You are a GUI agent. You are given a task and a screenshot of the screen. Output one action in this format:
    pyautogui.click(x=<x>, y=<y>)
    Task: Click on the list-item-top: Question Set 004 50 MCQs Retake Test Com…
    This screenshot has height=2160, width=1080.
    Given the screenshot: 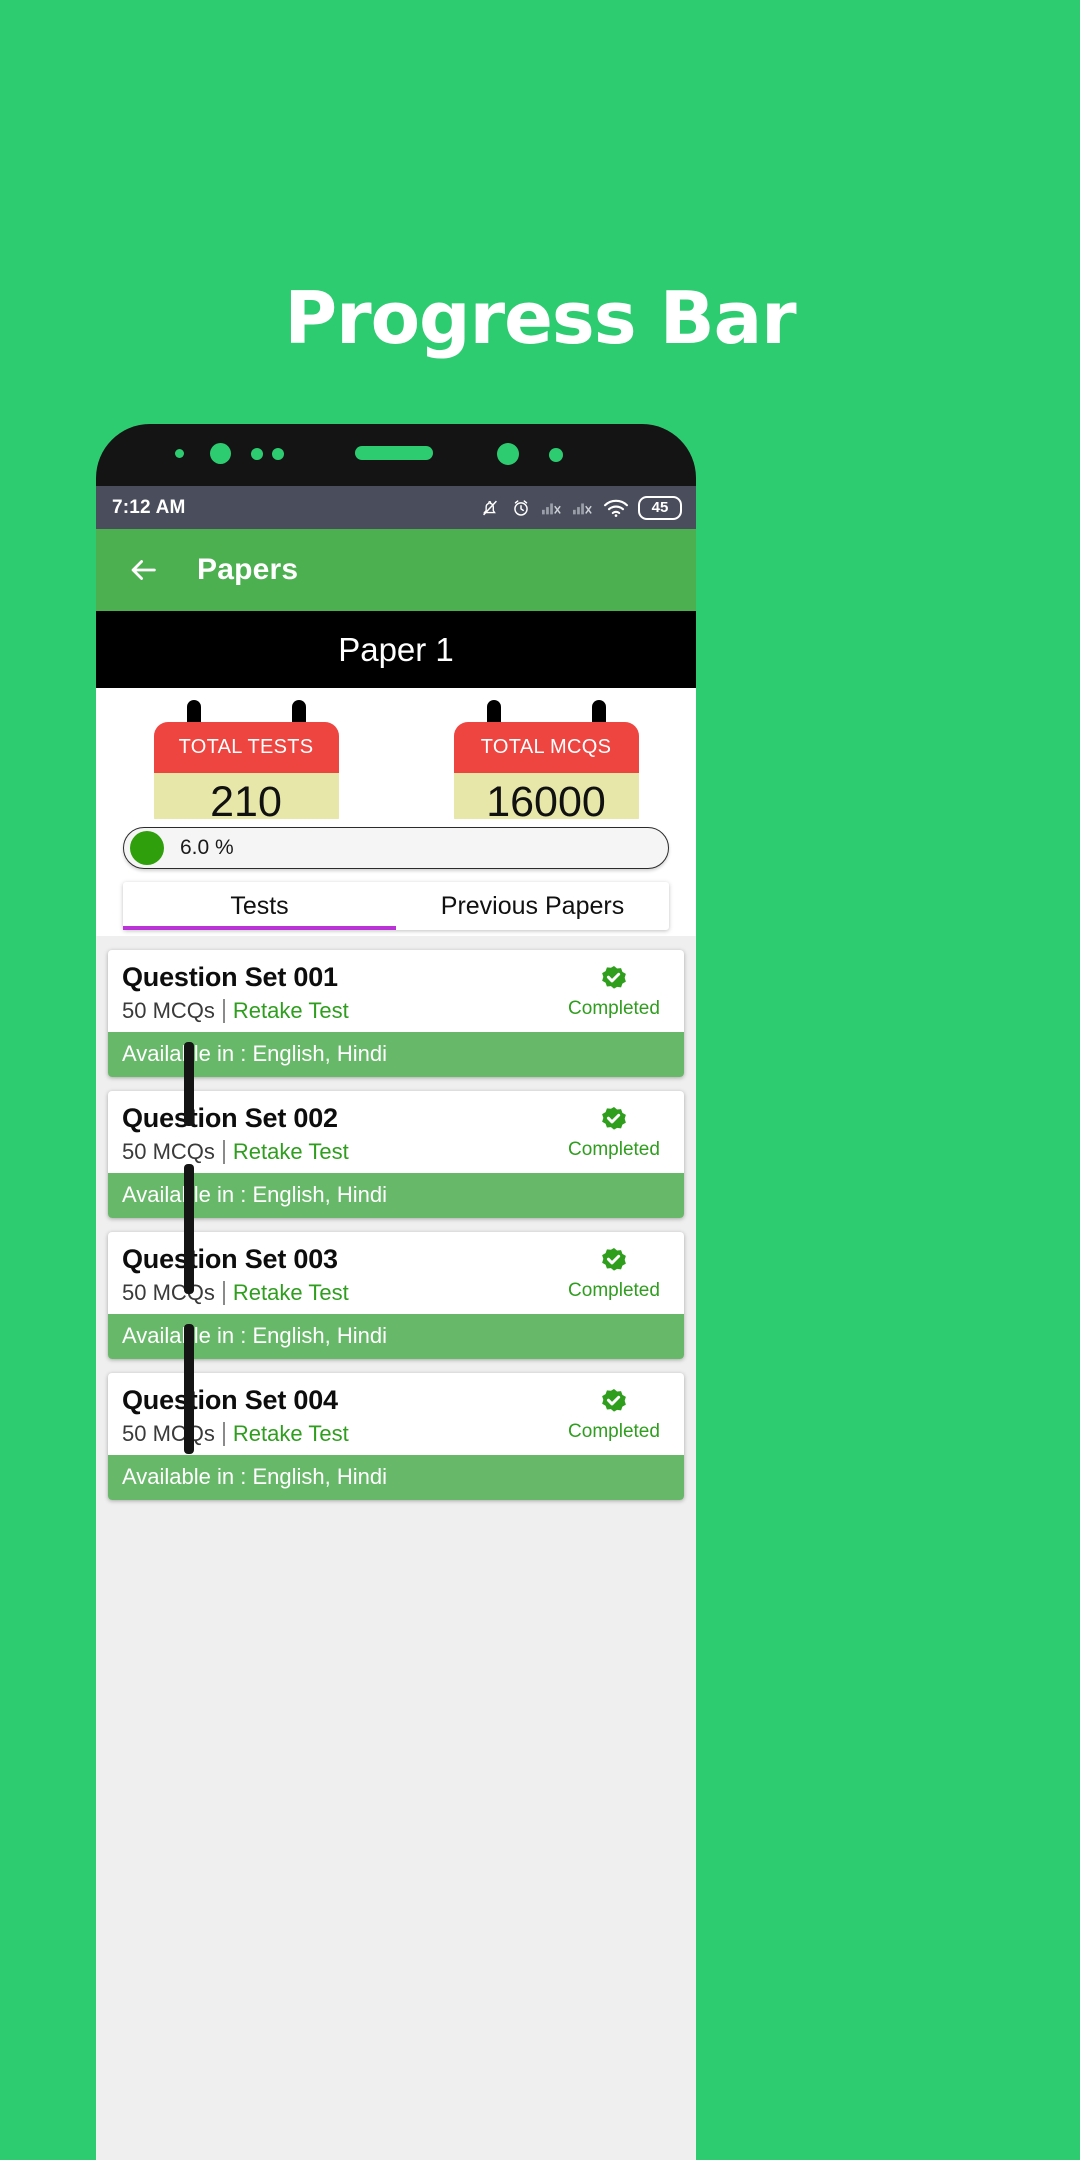 What is the action you would take?
    pyautogui.click(x=396, y=1414)
    